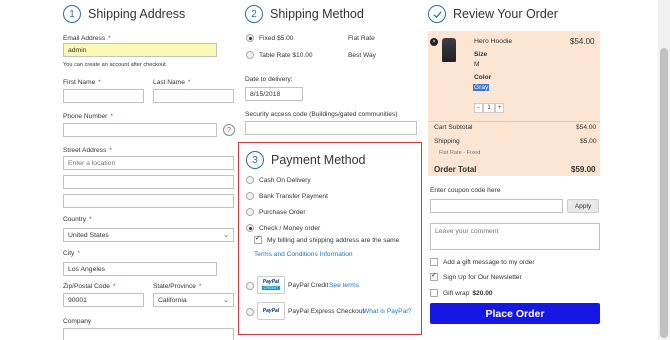  What do you see at coordinates (467, 231) in the screenshot?
I see `comment-placeholder: Leave your comment` at bounding box center [467, 231].